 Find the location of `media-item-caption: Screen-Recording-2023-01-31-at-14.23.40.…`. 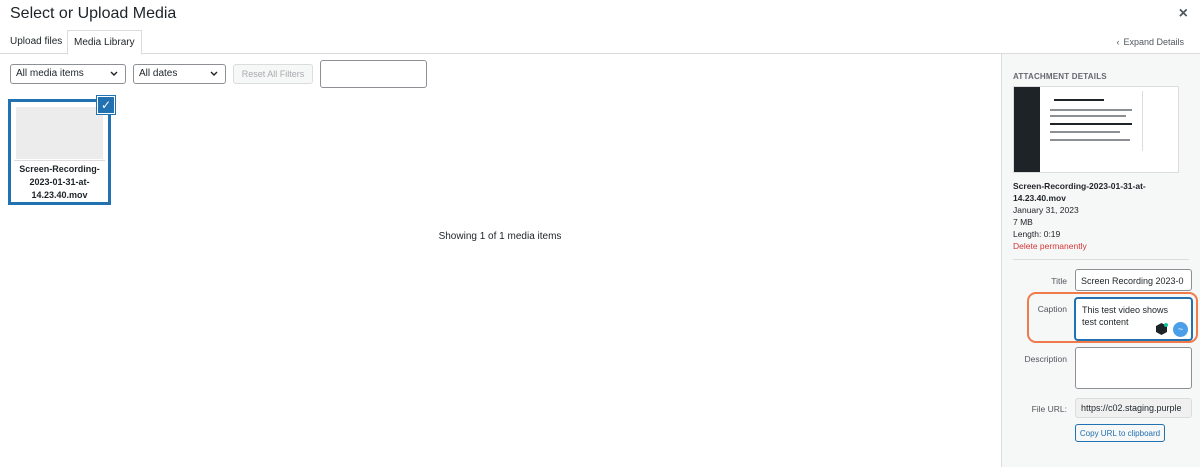

media-item-caption: Screen-Recording-2023-01-31-at-14.23.40.… is located at coordinates (59, 180).